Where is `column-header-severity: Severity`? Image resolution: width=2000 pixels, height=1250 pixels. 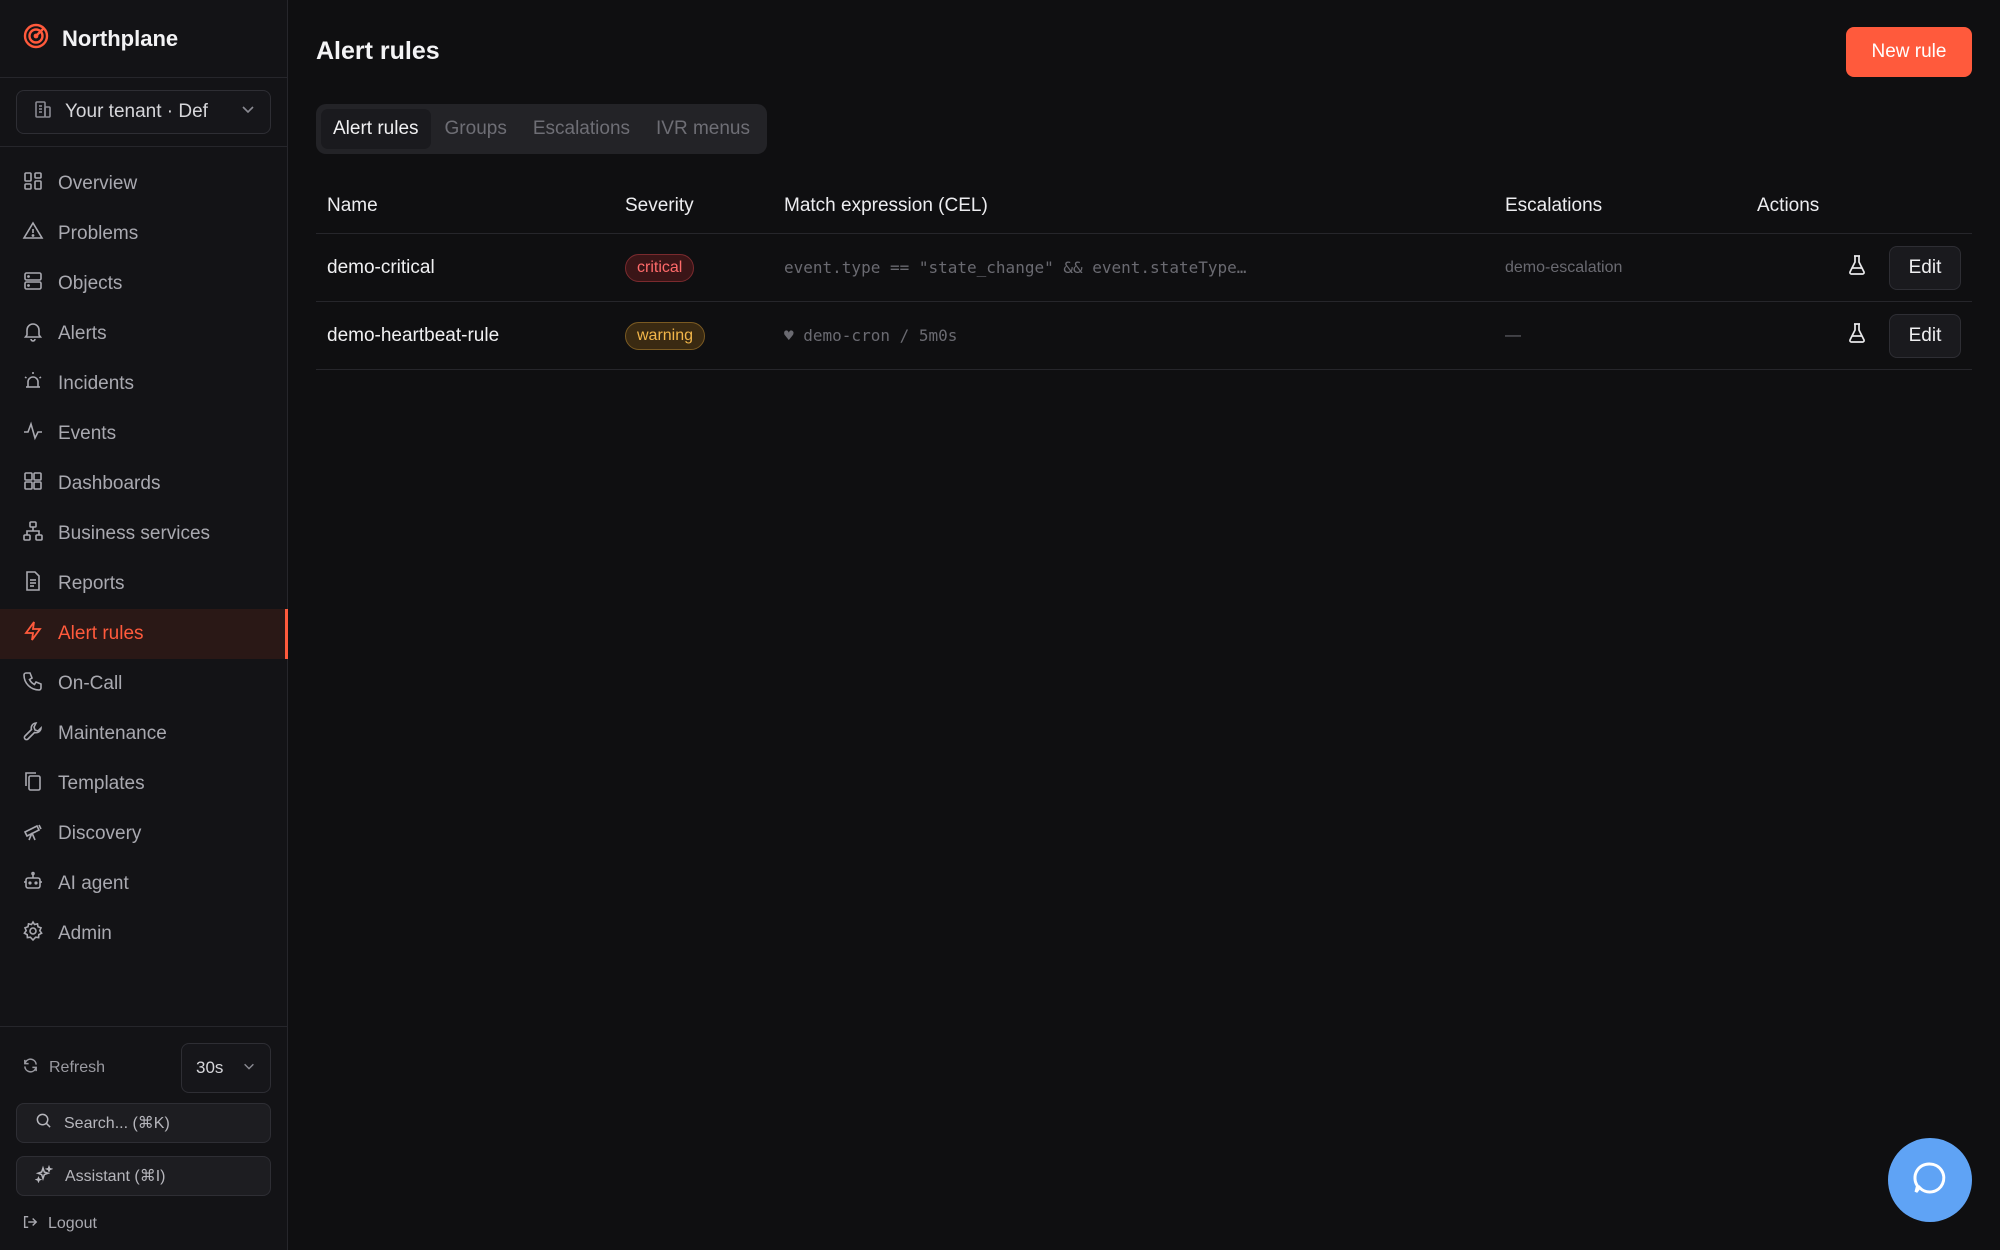
column-header-severity: Severity is located at coordinates (704, 206).